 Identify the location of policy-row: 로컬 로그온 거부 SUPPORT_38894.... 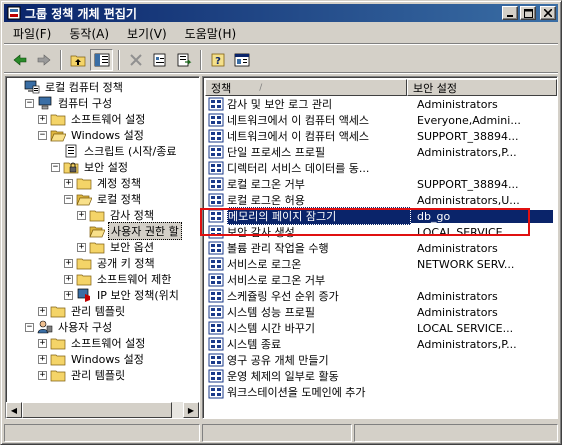
(381, 184).